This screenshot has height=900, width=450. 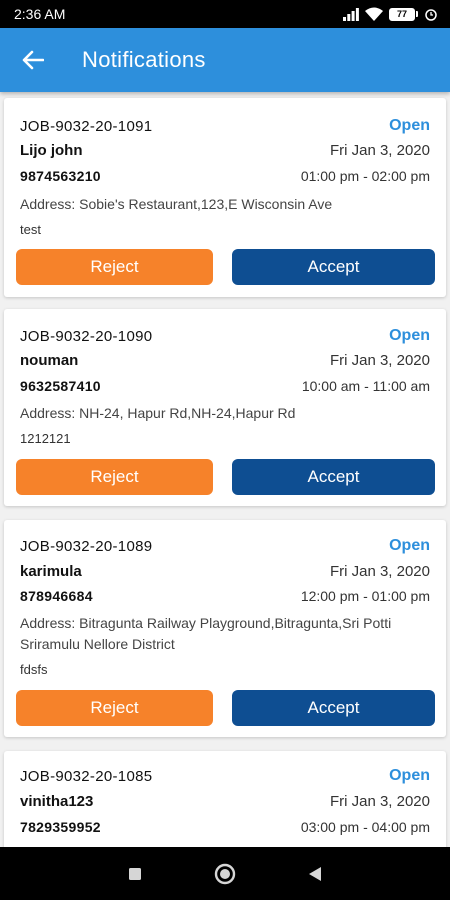 I want to click on time-slot: 12:00 pm - 01:00 pm, so click(x=365, y=596).